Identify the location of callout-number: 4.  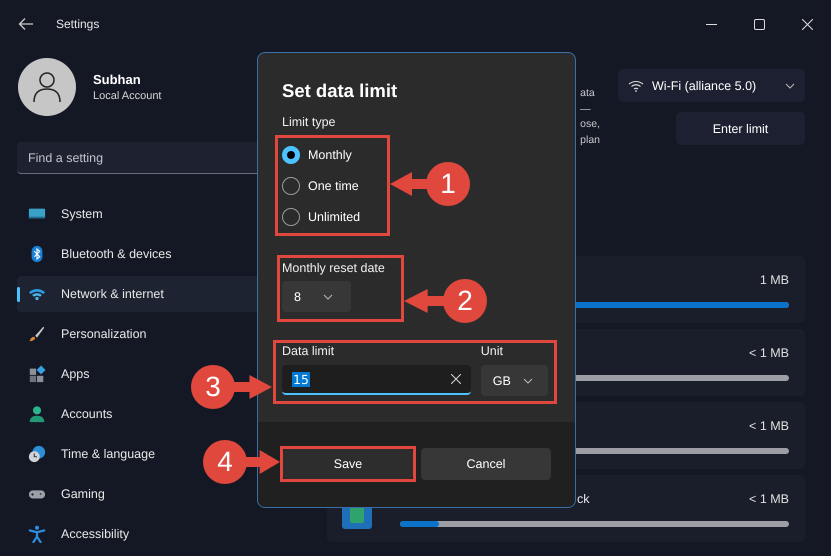
(225, 462).